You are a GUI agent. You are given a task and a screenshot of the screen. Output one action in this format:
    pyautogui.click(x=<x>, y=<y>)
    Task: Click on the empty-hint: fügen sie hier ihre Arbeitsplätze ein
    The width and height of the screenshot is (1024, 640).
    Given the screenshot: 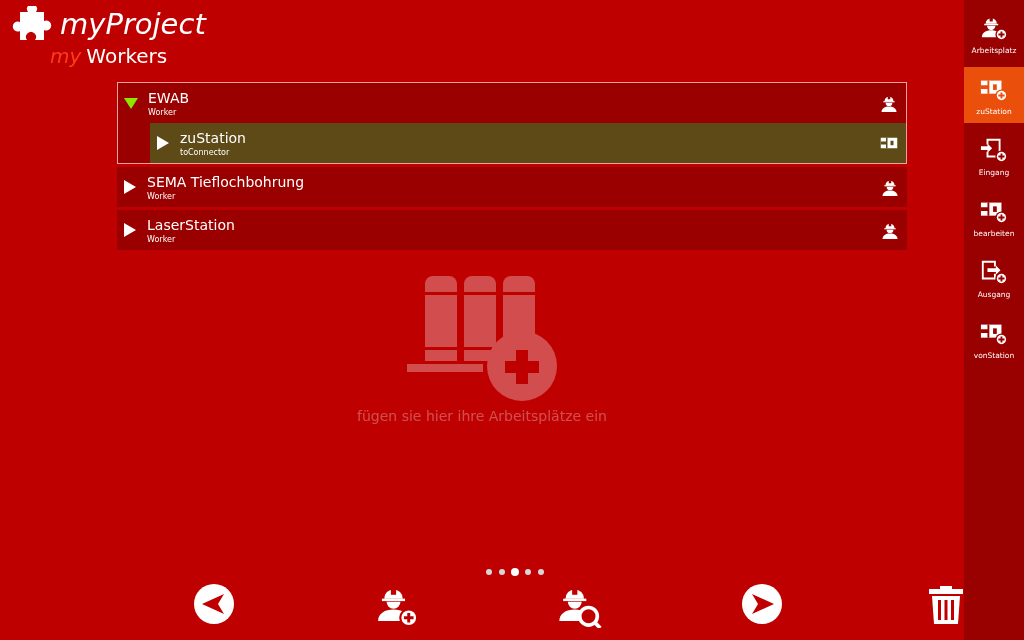 What is the action you would take?
    pyautogui.click(x=482, y=416)
    